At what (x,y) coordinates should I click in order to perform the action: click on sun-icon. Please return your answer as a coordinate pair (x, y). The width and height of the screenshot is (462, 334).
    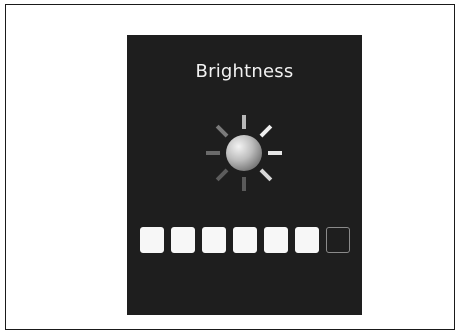
    Looking at the image, I should click on (244, 153).